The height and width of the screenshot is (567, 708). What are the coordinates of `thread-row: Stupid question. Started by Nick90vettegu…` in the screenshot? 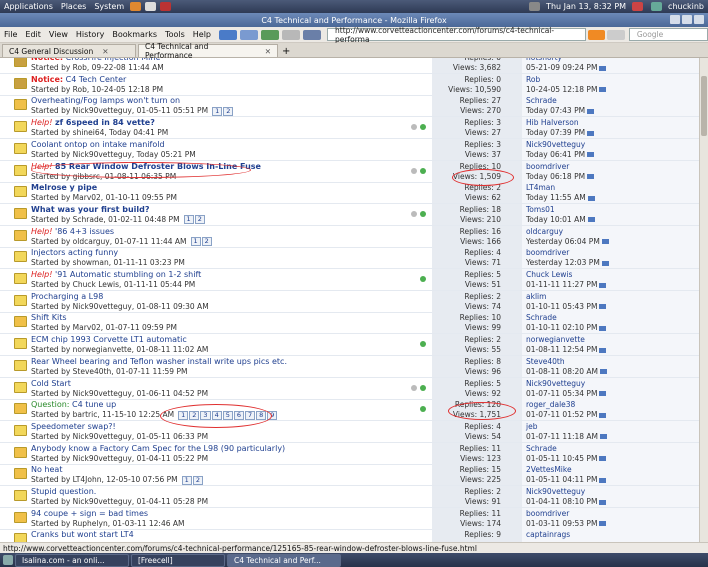 It's located at (354, 497).